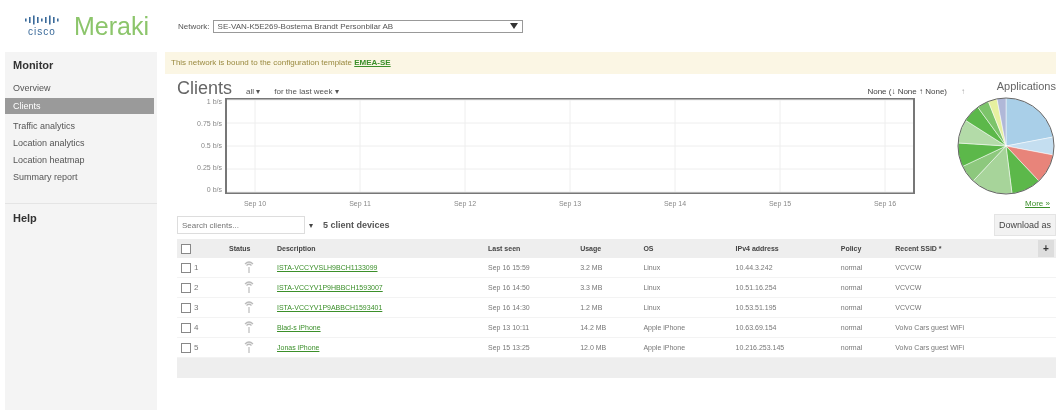  I want to click on sidebar-item: Location heatmap, so click(81, 160).